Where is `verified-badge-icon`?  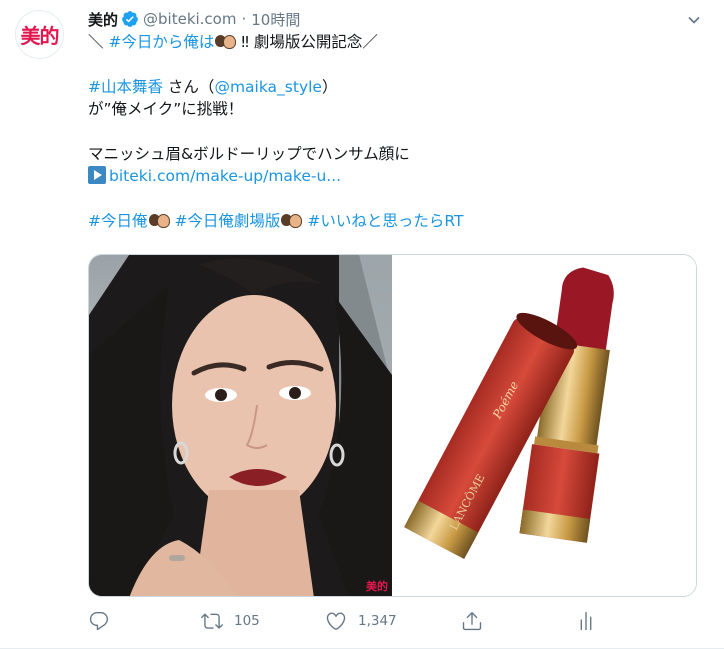 verified-badge-icon is located at coordinates (130, 19).